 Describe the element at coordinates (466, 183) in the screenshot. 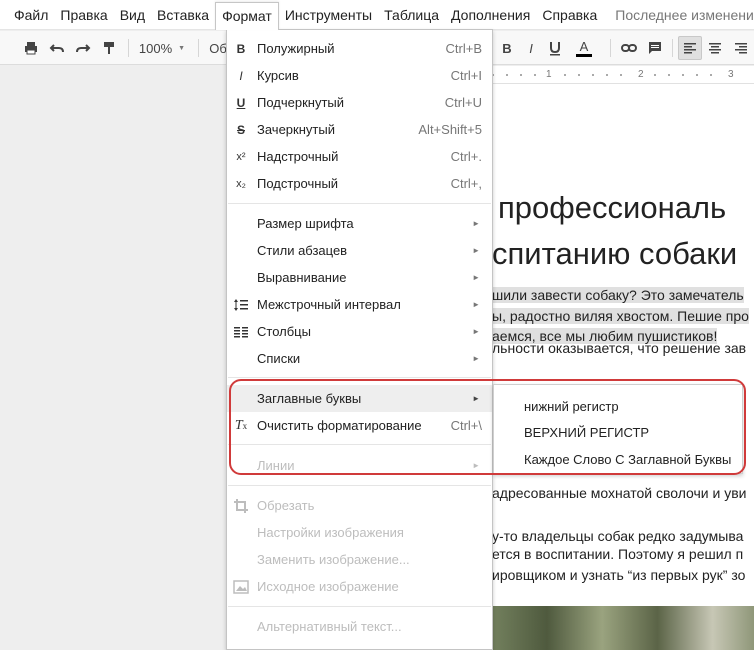

I see `menu-item-shortcut: Ctrl+,` at that location.